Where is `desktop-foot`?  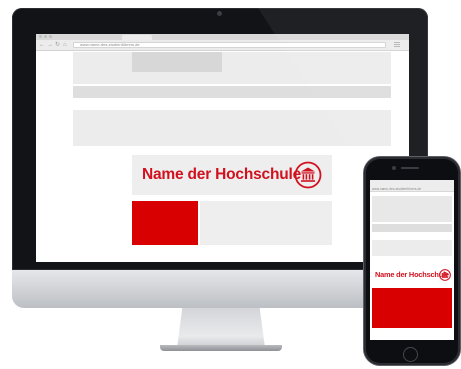 desktop-foot is located at coordinates (221, 348).